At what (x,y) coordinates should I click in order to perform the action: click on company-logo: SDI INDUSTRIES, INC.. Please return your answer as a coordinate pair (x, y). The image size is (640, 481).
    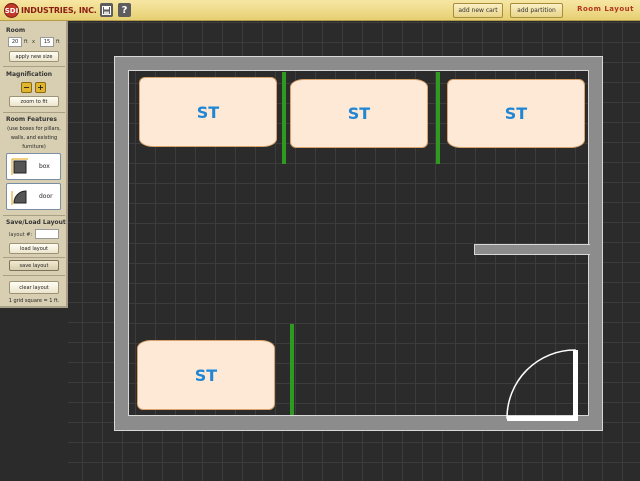
    Looking at the image, I should click on (50, 10).